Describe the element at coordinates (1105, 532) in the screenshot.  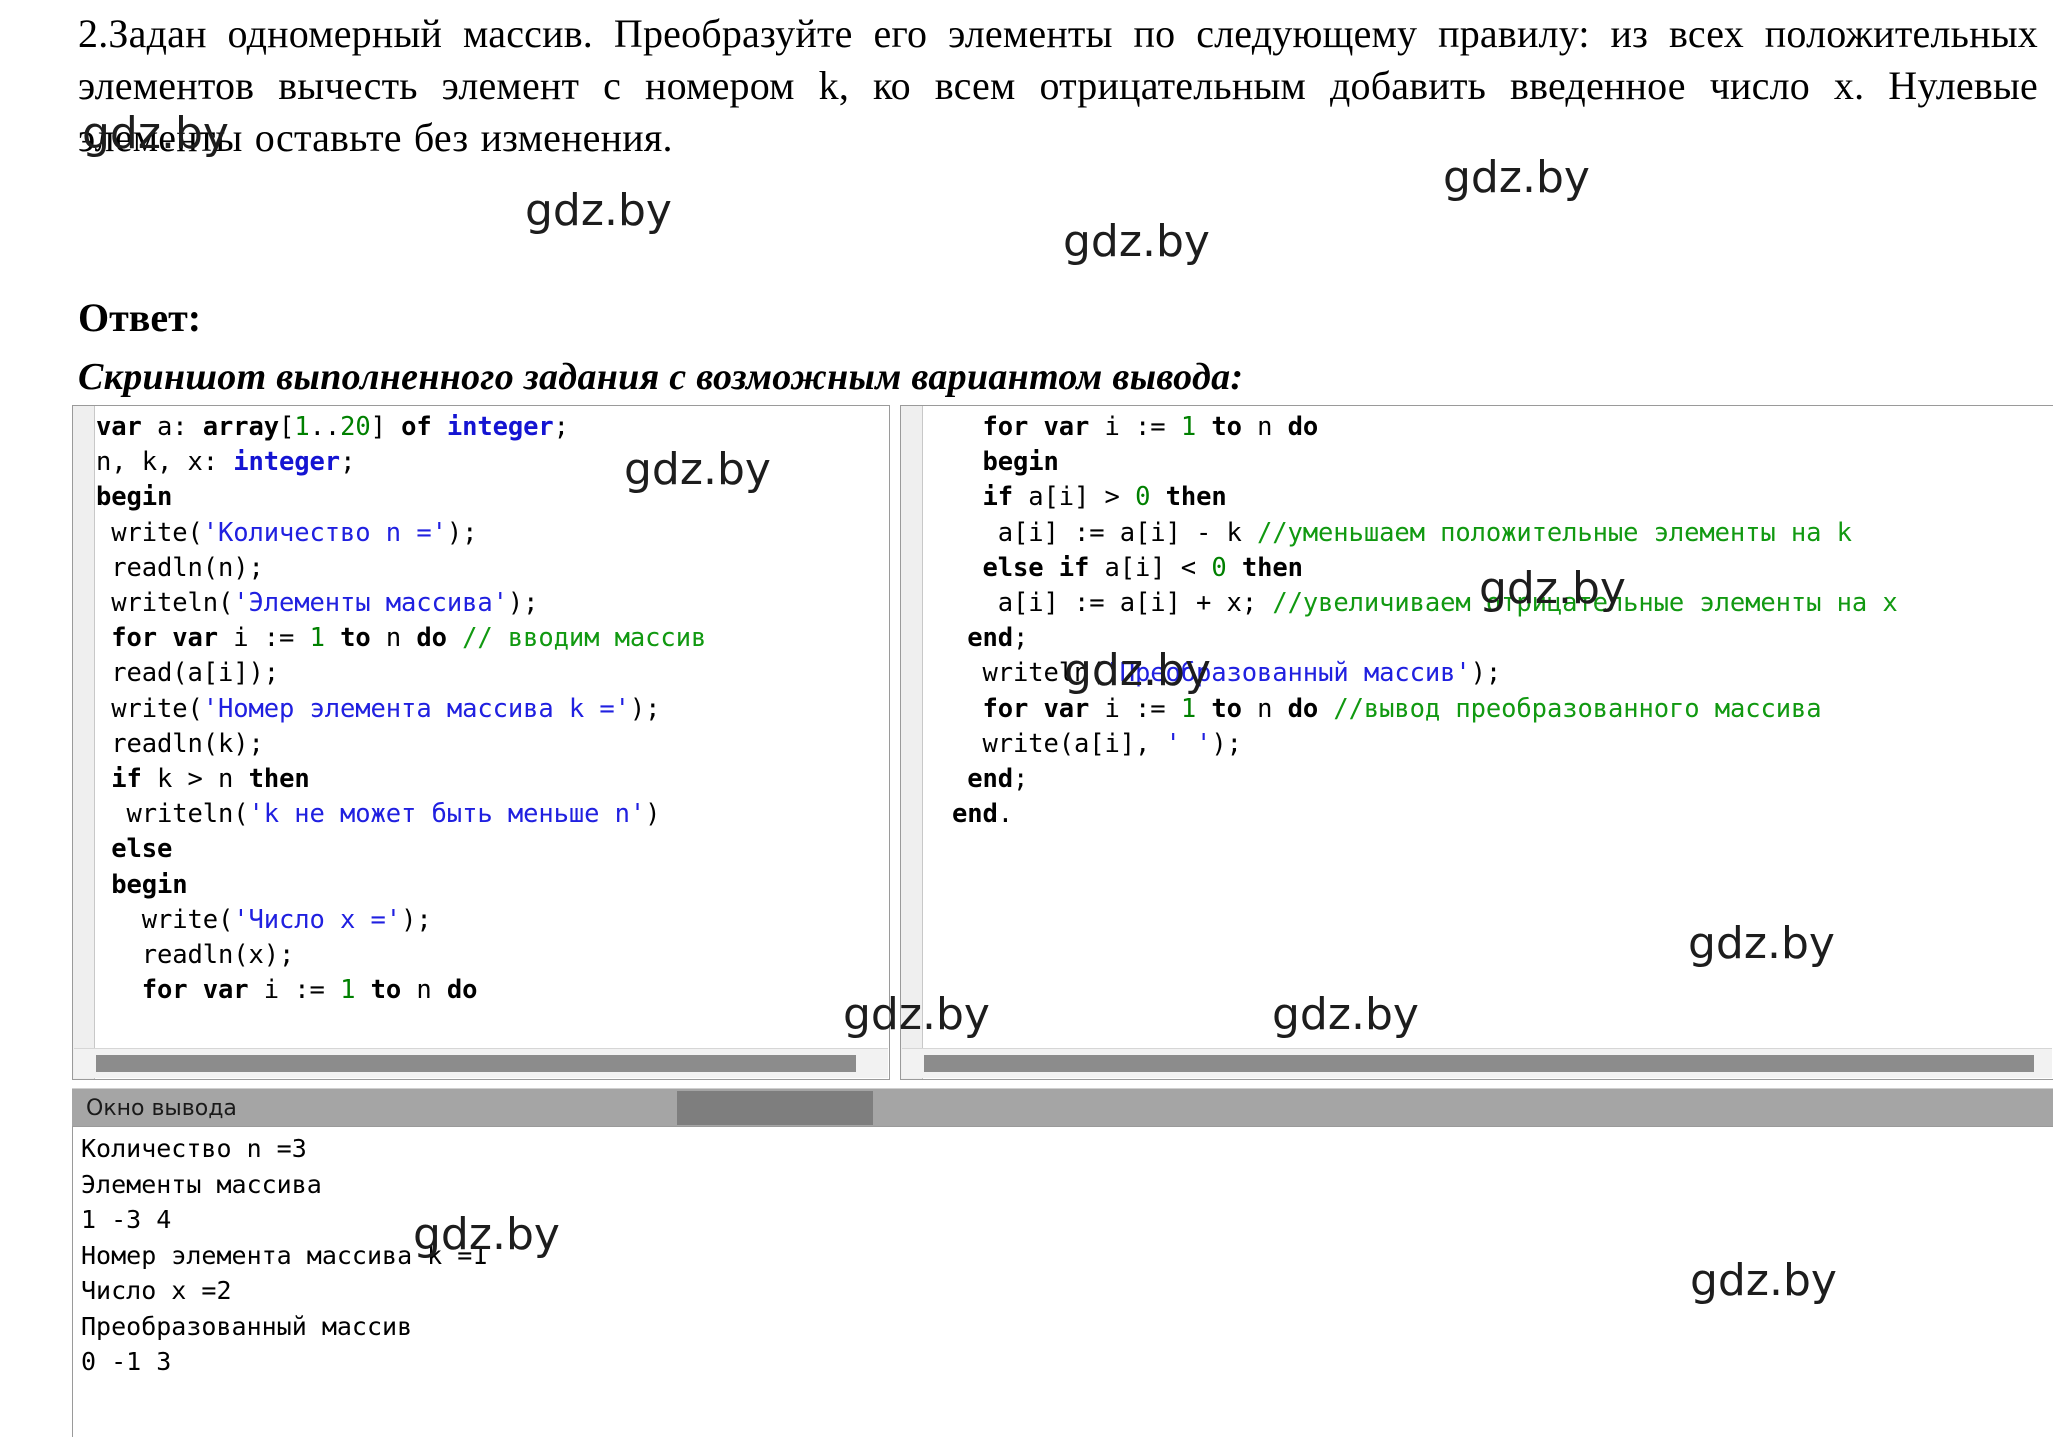
I see `code-token-pln: a[i] := a[i] - k` at that location.